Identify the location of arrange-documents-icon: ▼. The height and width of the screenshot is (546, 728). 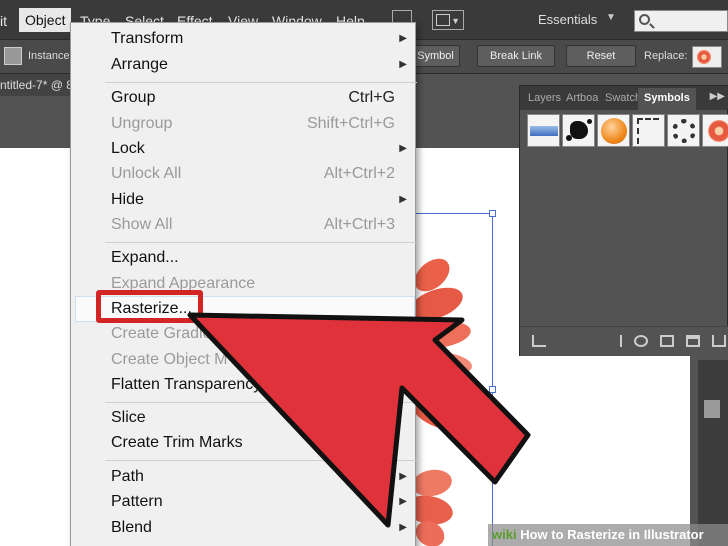
(448, 20).